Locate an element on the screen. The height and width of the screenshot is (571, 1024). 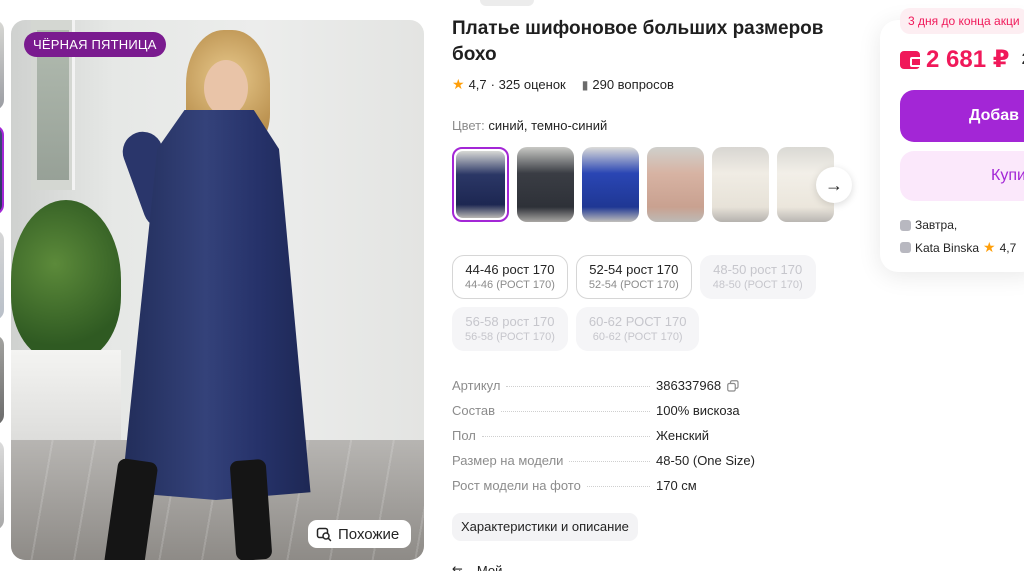
copy-icon is located at coordinates (733, 385).